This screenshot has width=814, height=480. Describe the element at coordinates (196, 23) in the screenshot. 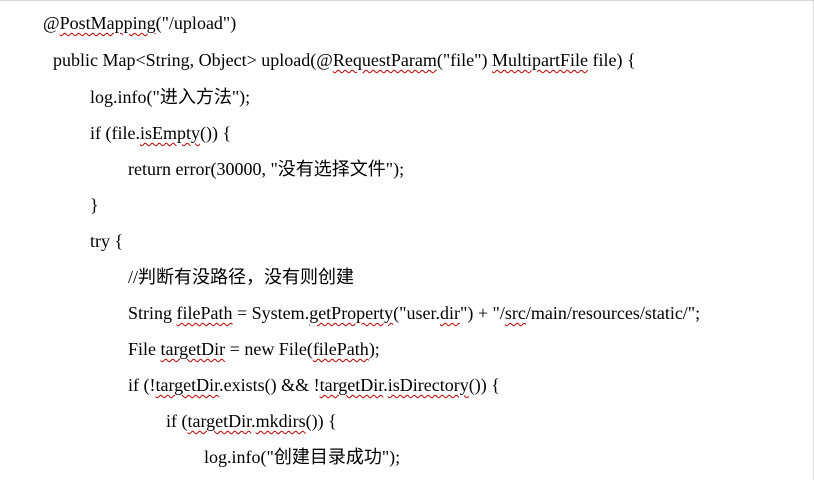

I see `code-text: ("/upload")` at that location.